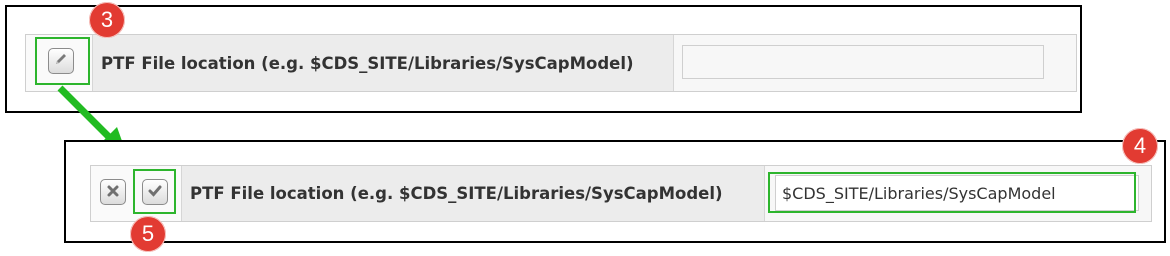 This screenshot has height=256, width=1170. I want to click on confirm-button-highlight, so click(154, 191).